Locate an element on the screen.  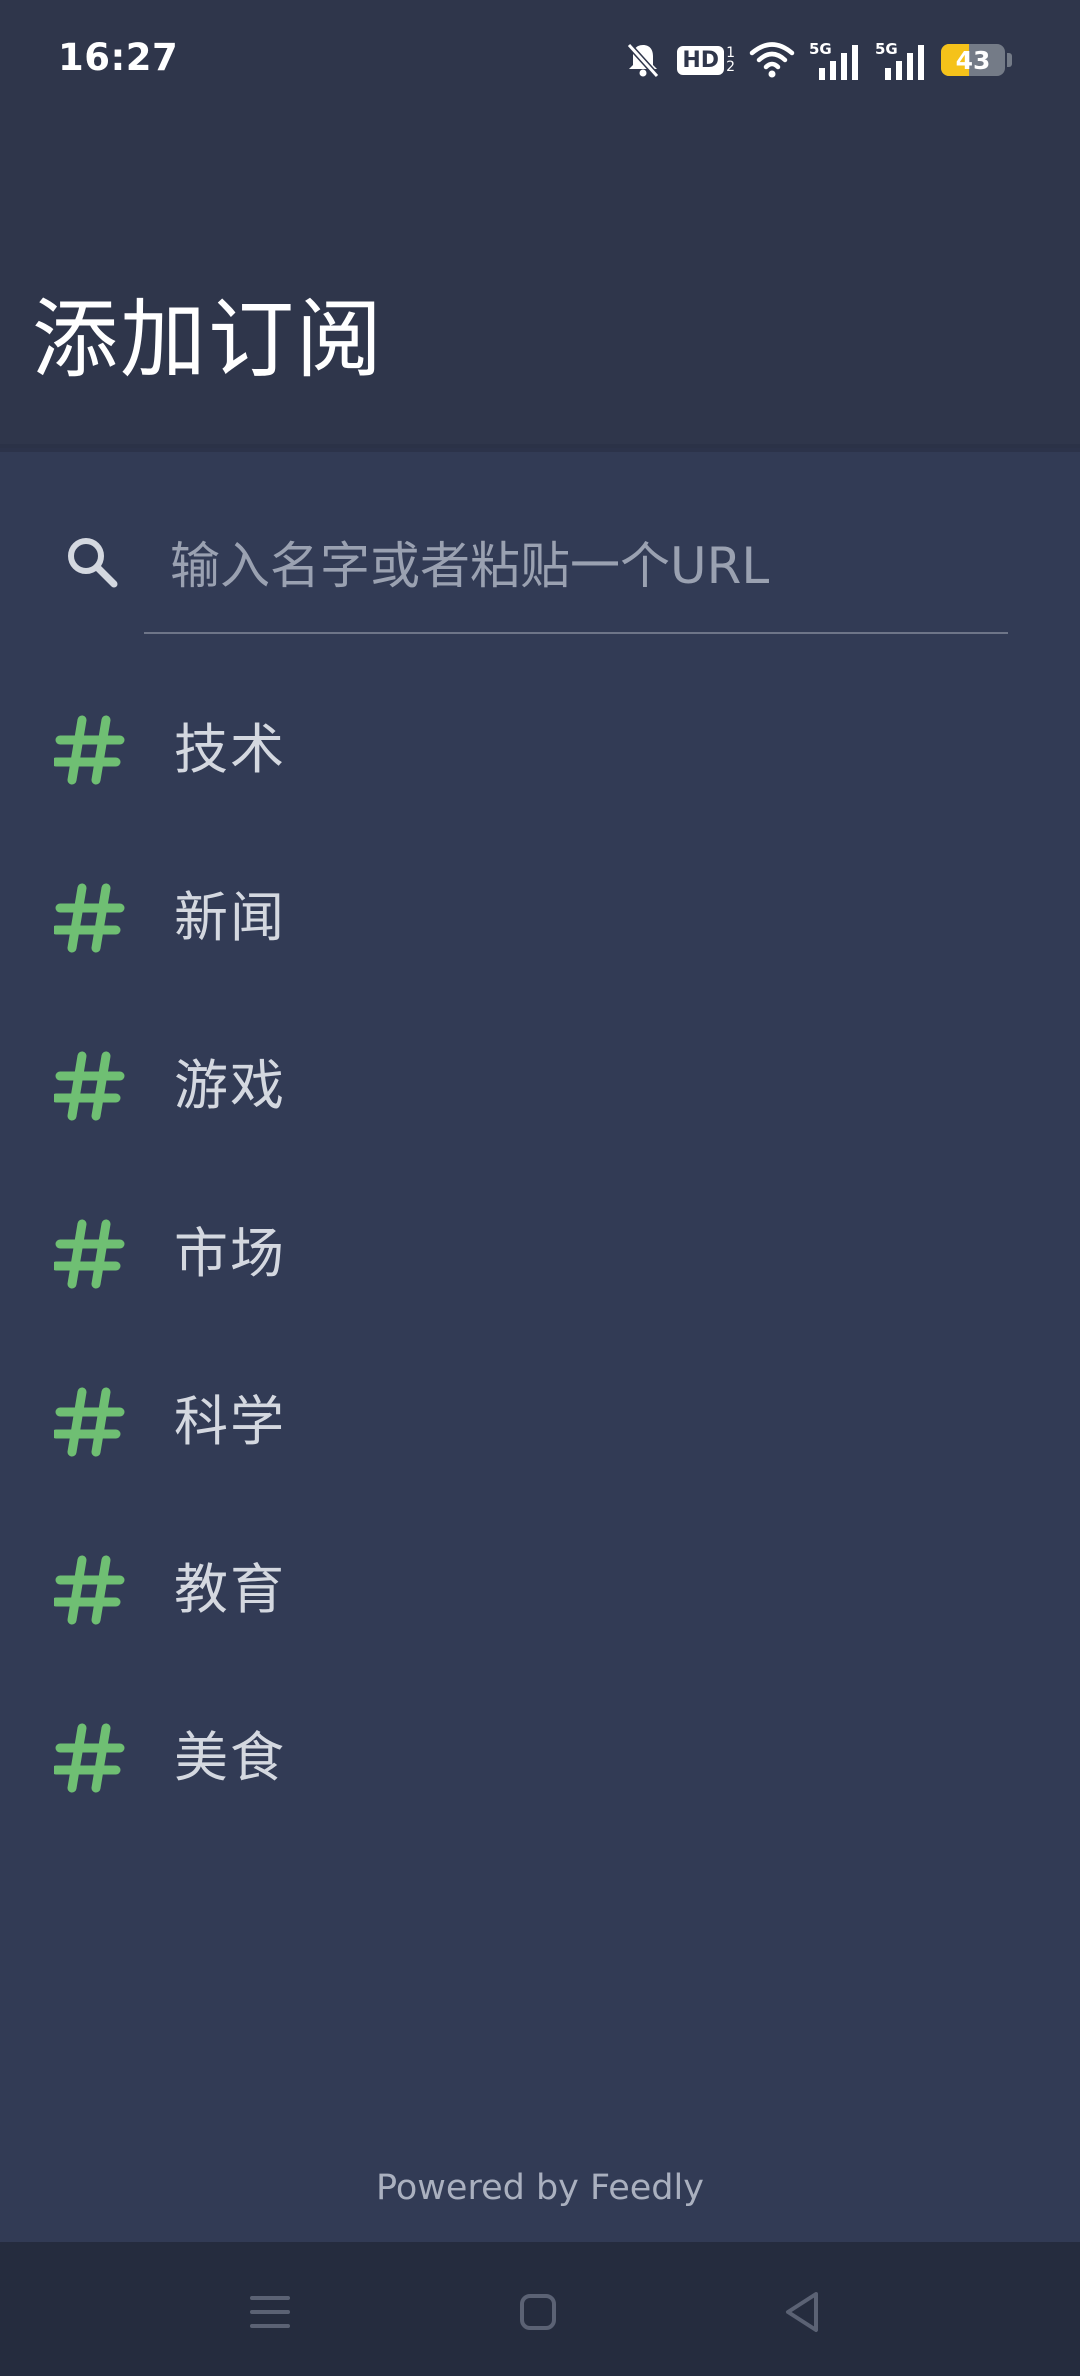
search-icon is located at coordinates (93, 563).